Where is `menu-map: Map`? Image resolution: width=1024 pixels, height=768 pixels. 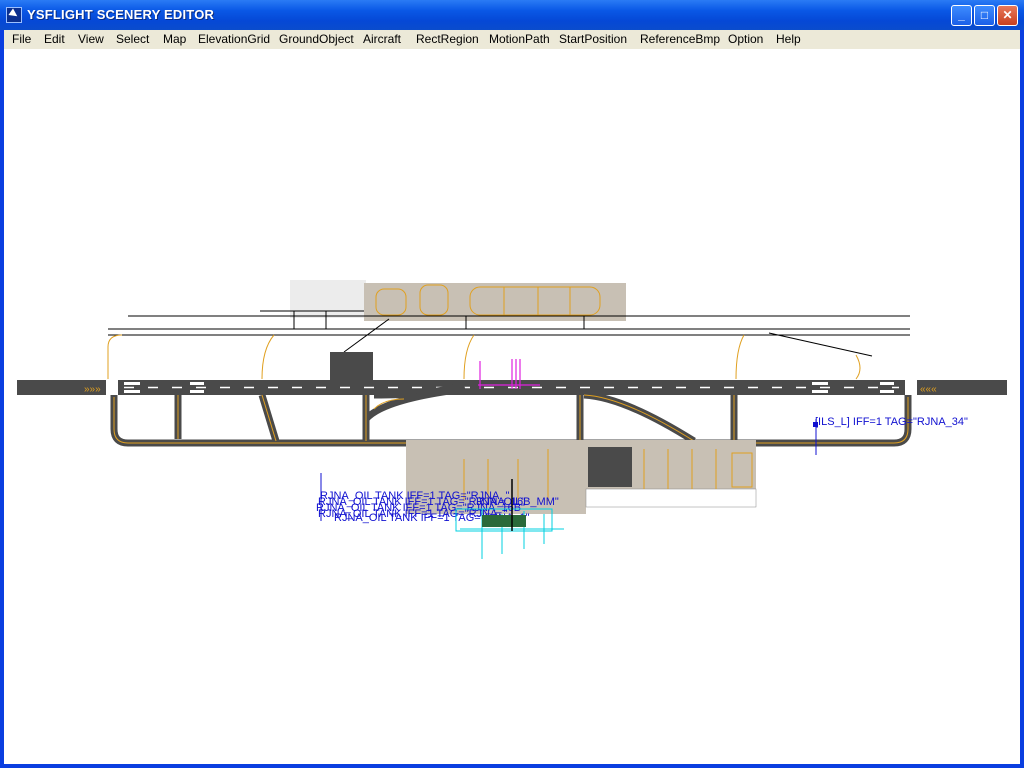
menu-map: Map is located at coordinates (174, 39).